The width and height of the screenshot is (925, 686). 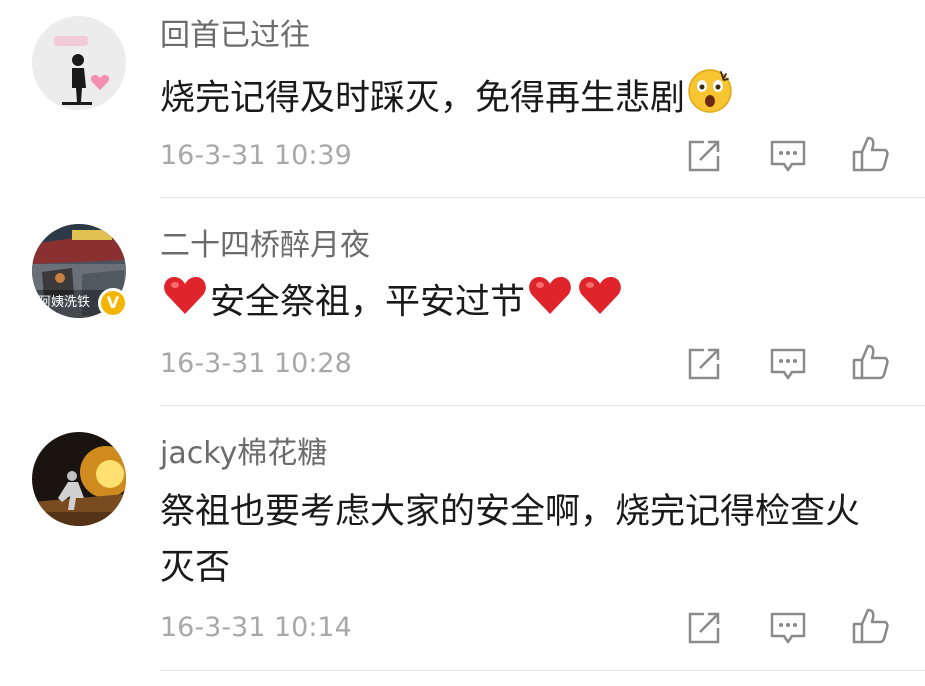 What do you see at coordinates (243, 454) in the screenshot?
I see `username: jacky棉花糖` at bounding box center [243, 454].